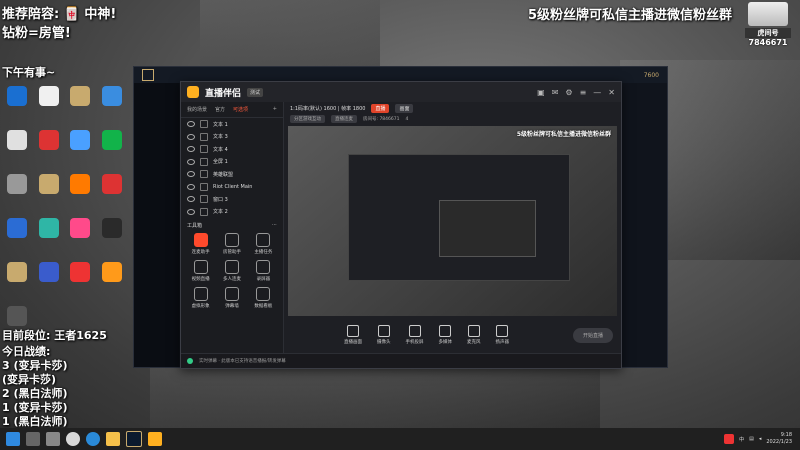 This screenshot has height=450, width=800. Describe the element at coordinates (13, 439) in the screenshot. I see `start-icon` at that location.